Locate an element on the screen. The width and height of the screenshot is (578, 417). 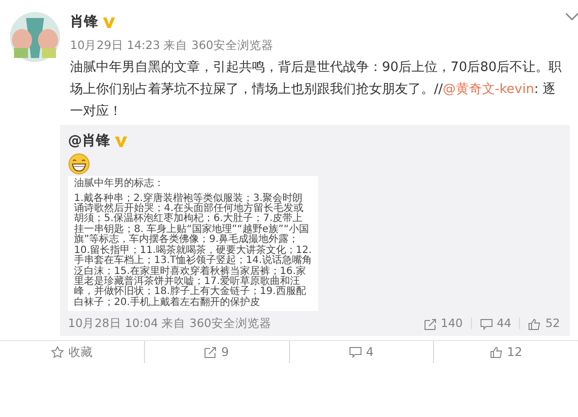
chevron-down-icon is located at coordinates (571, 16).